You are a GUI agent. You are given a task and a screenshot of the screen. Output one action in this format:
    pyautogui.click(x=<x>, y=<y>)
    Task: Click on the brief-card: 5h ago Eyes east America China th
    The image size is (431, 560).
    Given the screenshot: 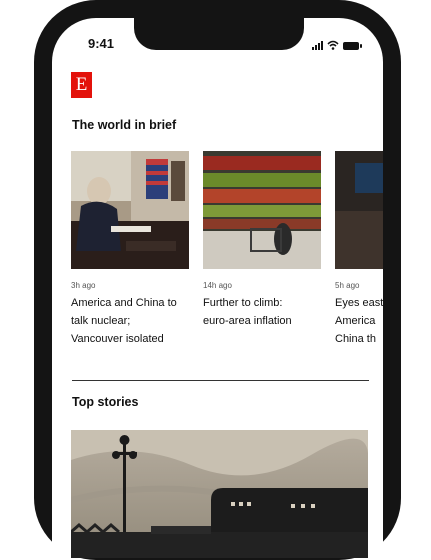 What is the action you would take?
    pyautogui.click(x=359, y=249)
    